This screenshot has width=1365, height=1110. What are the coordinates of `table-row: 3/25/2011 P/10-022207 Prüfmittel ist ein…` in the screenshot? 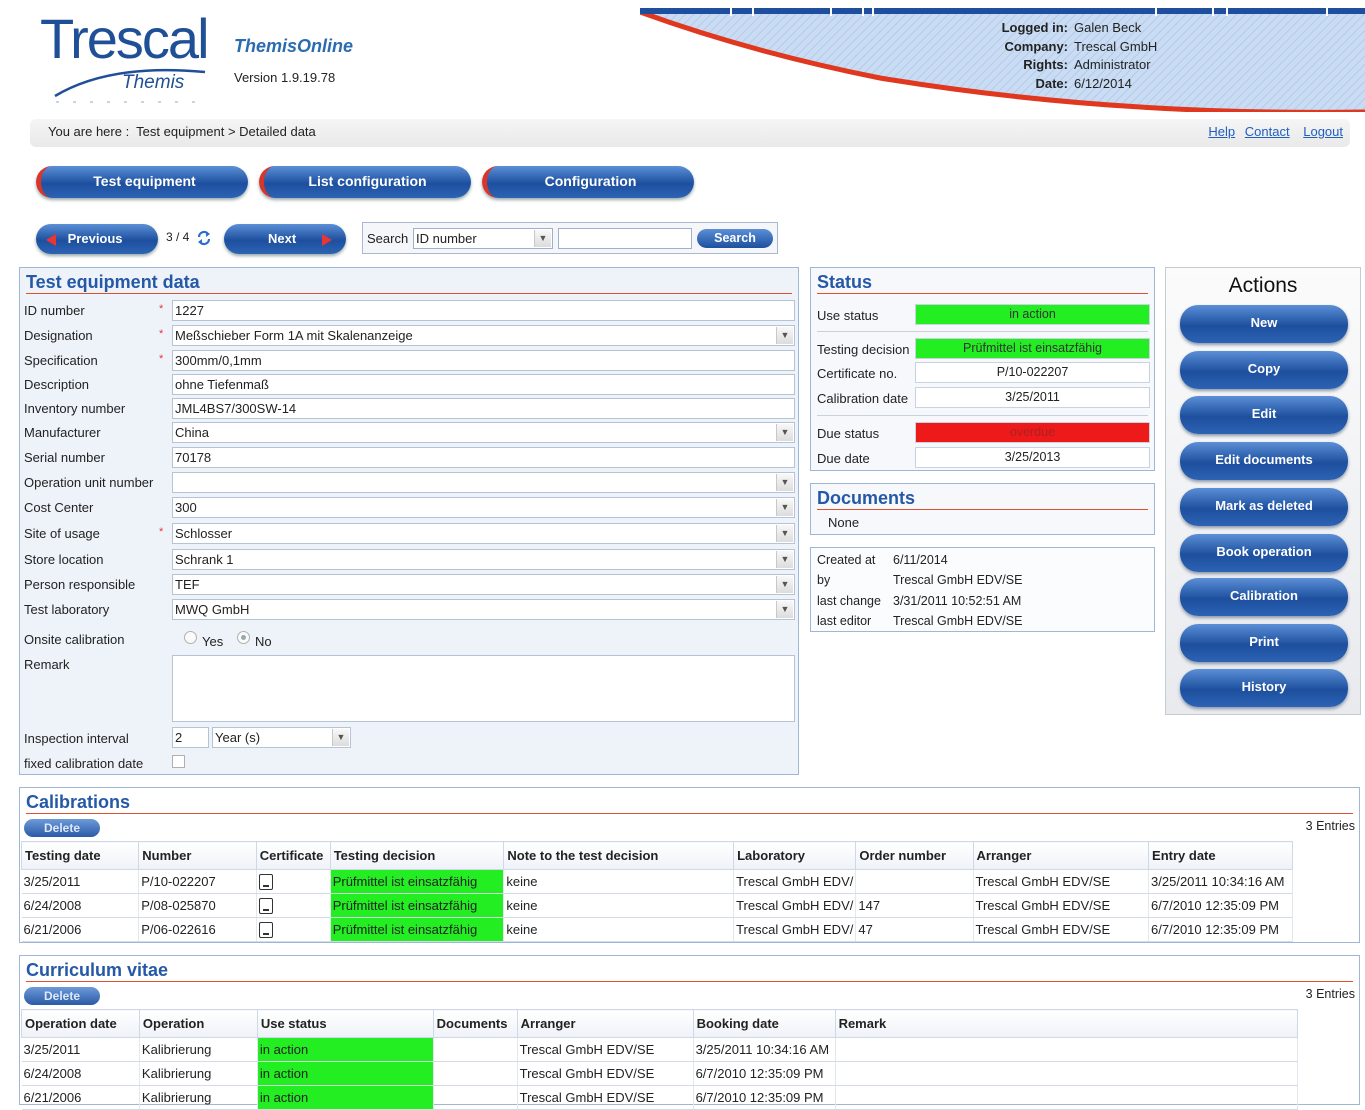 It's located at (657, 881).